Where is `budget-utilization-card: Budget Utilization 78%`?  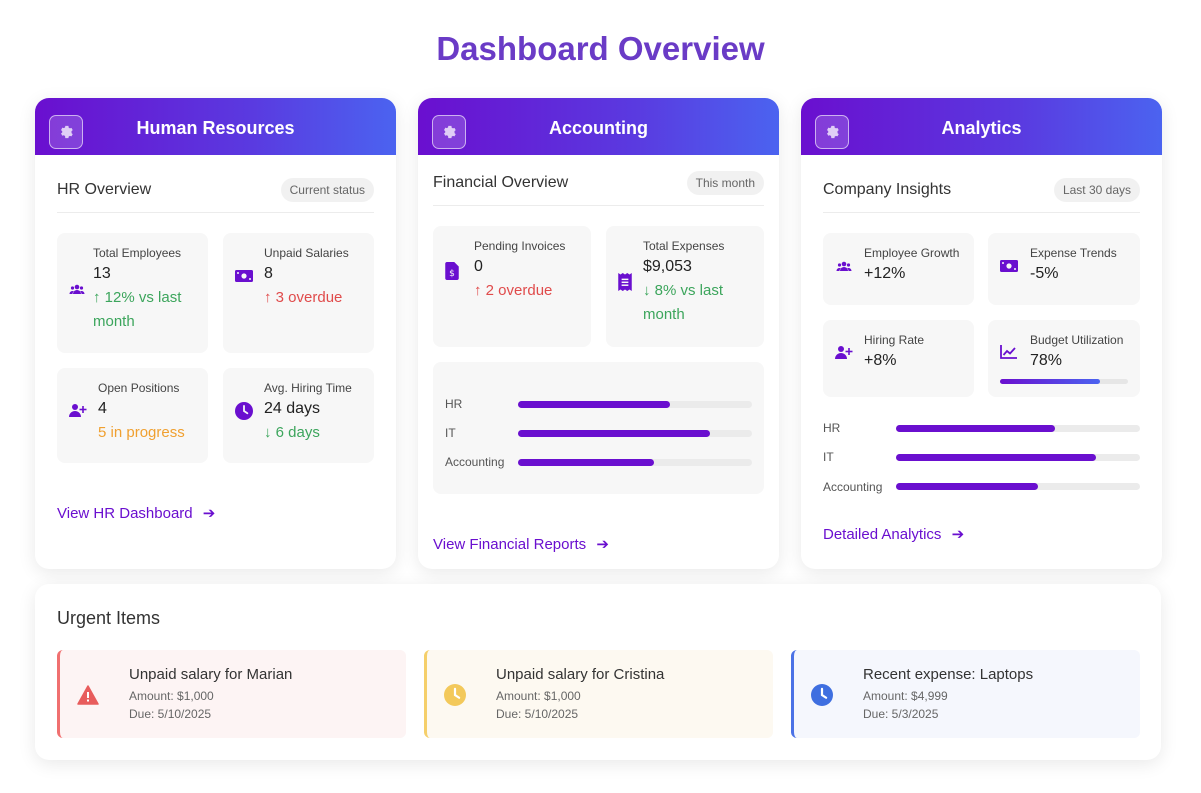 budget-utilization-card: Budget Utilization 78% is located at coordinates (1064, 358).